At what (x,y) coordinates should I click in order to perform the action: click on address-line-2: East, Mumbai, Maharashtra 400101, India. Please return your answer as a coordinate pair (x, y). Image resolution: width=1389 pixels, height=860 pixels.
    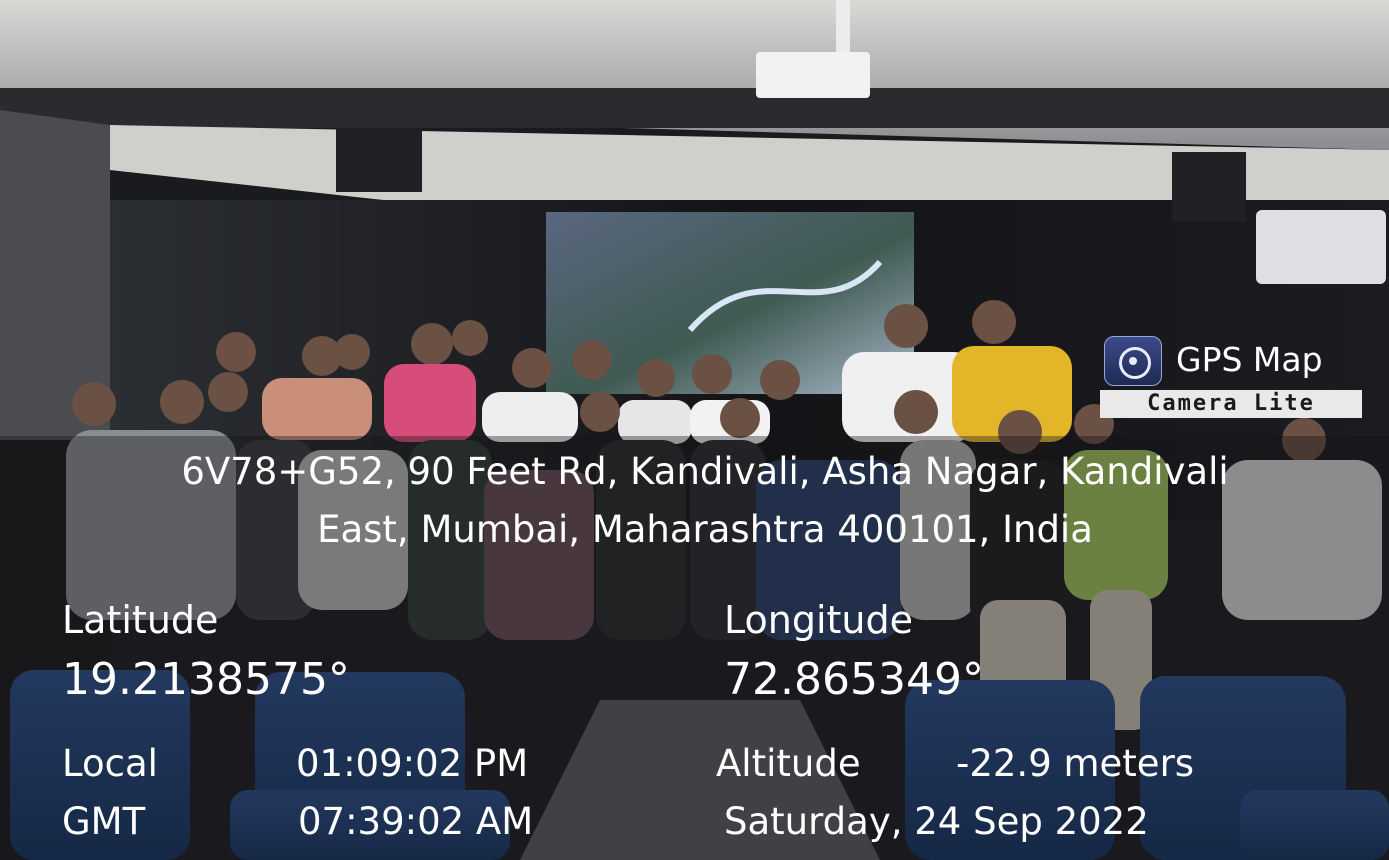
    Looking at the image, I should click on (705, 529).